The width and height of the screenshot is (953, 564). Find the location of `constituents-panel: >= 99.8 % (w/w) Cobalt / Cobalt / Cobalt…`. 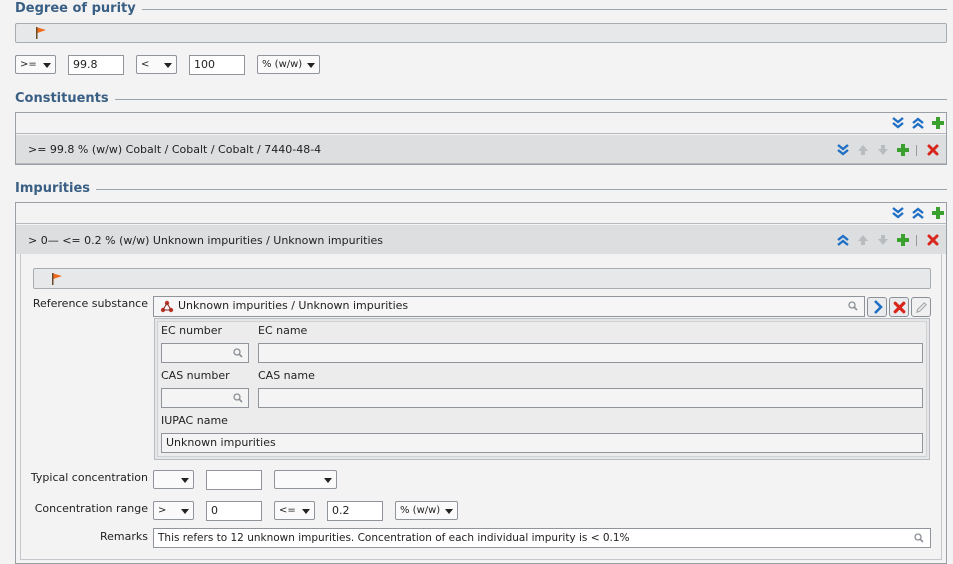

constituents-panel: >= 99.8 % (w/w) Cobalt / Cobalt / Cobalt… is located at coordinates (481, 138).